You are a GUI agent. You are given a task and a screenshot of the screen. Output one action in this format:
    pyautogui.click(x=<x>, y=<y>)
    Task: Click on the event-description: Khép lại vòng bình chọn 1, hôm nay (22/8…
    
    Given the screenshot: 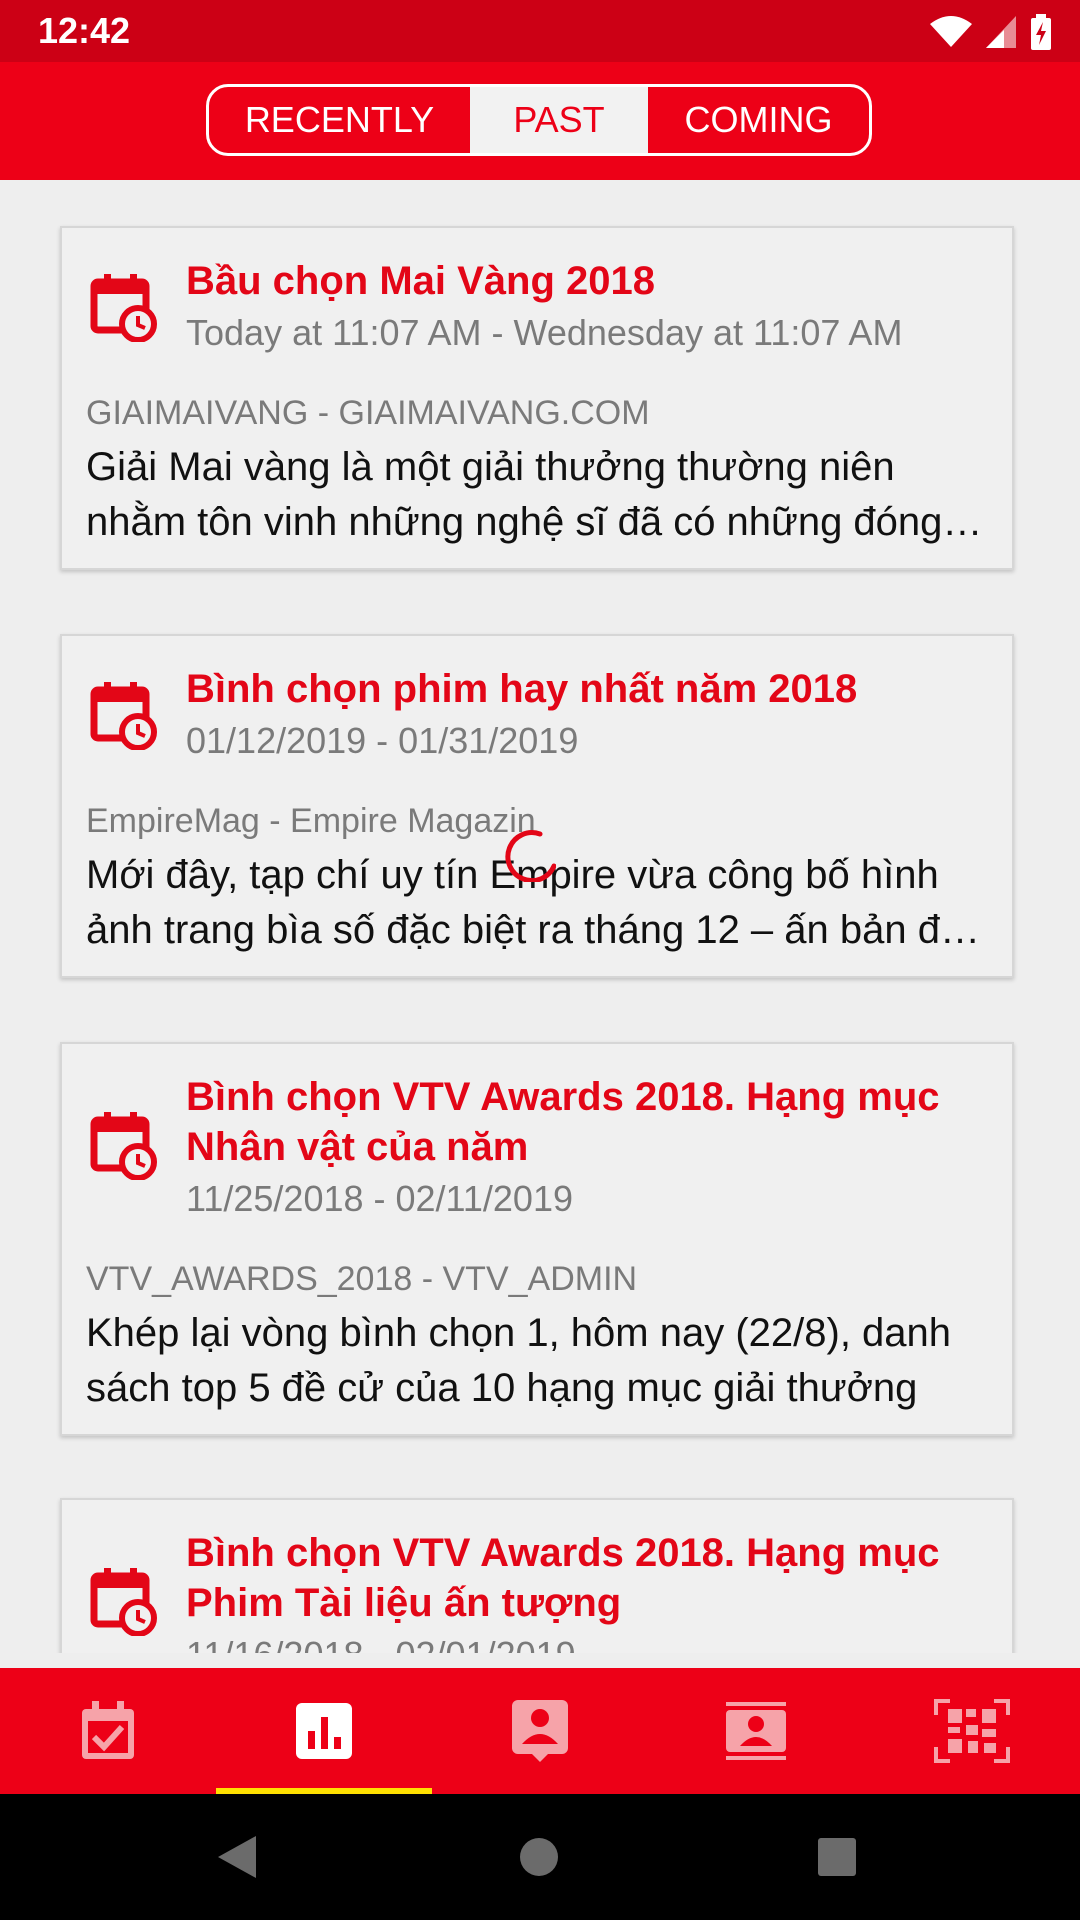 What is the action you would take?
    pyautogui.click(x=519, y=1360)
    